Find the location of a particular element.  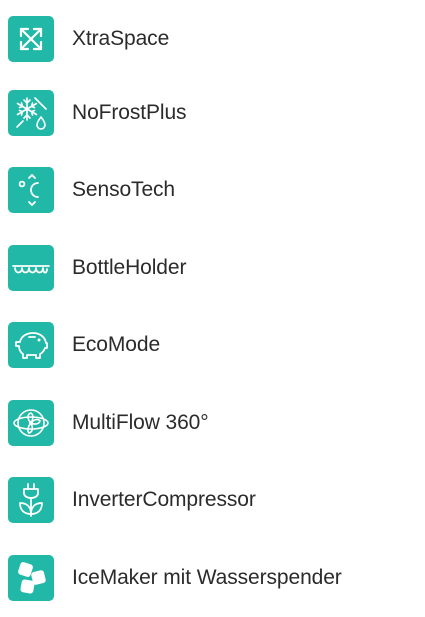

temperature-sensor-icon is located at coordinates (31, 190).